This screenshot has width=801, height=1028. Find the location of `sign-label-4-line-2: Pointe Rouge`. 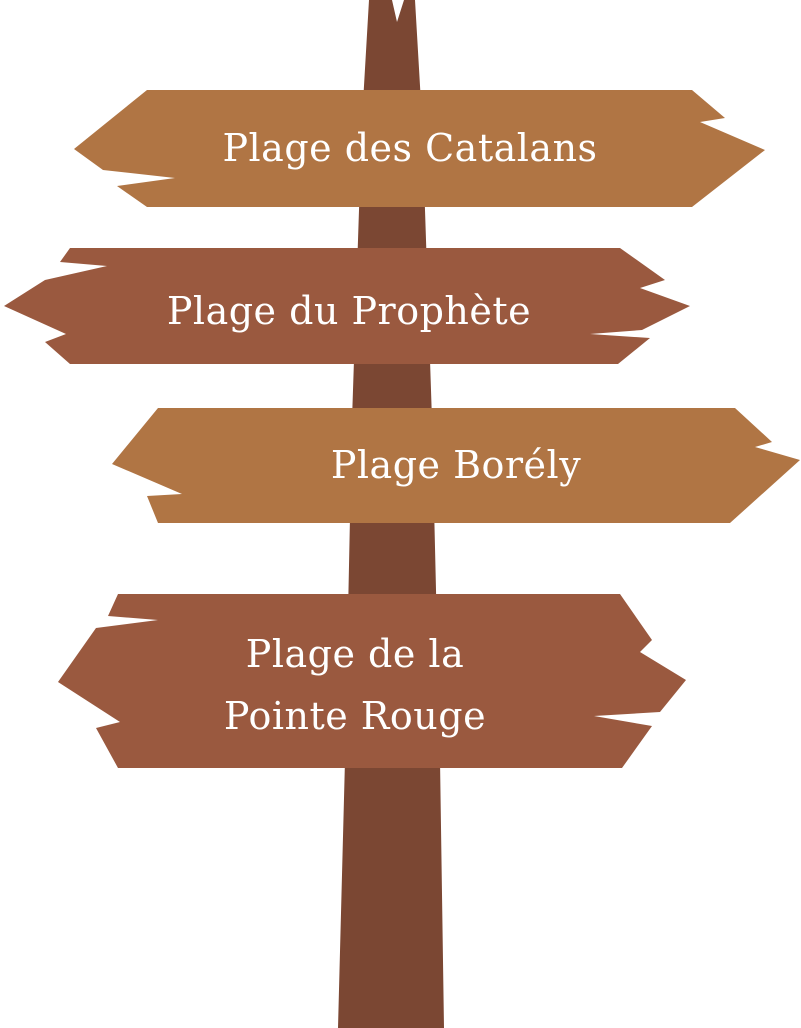

sign-label-4-line-2: Pointe Rouge is located at coordinates (355, 716).